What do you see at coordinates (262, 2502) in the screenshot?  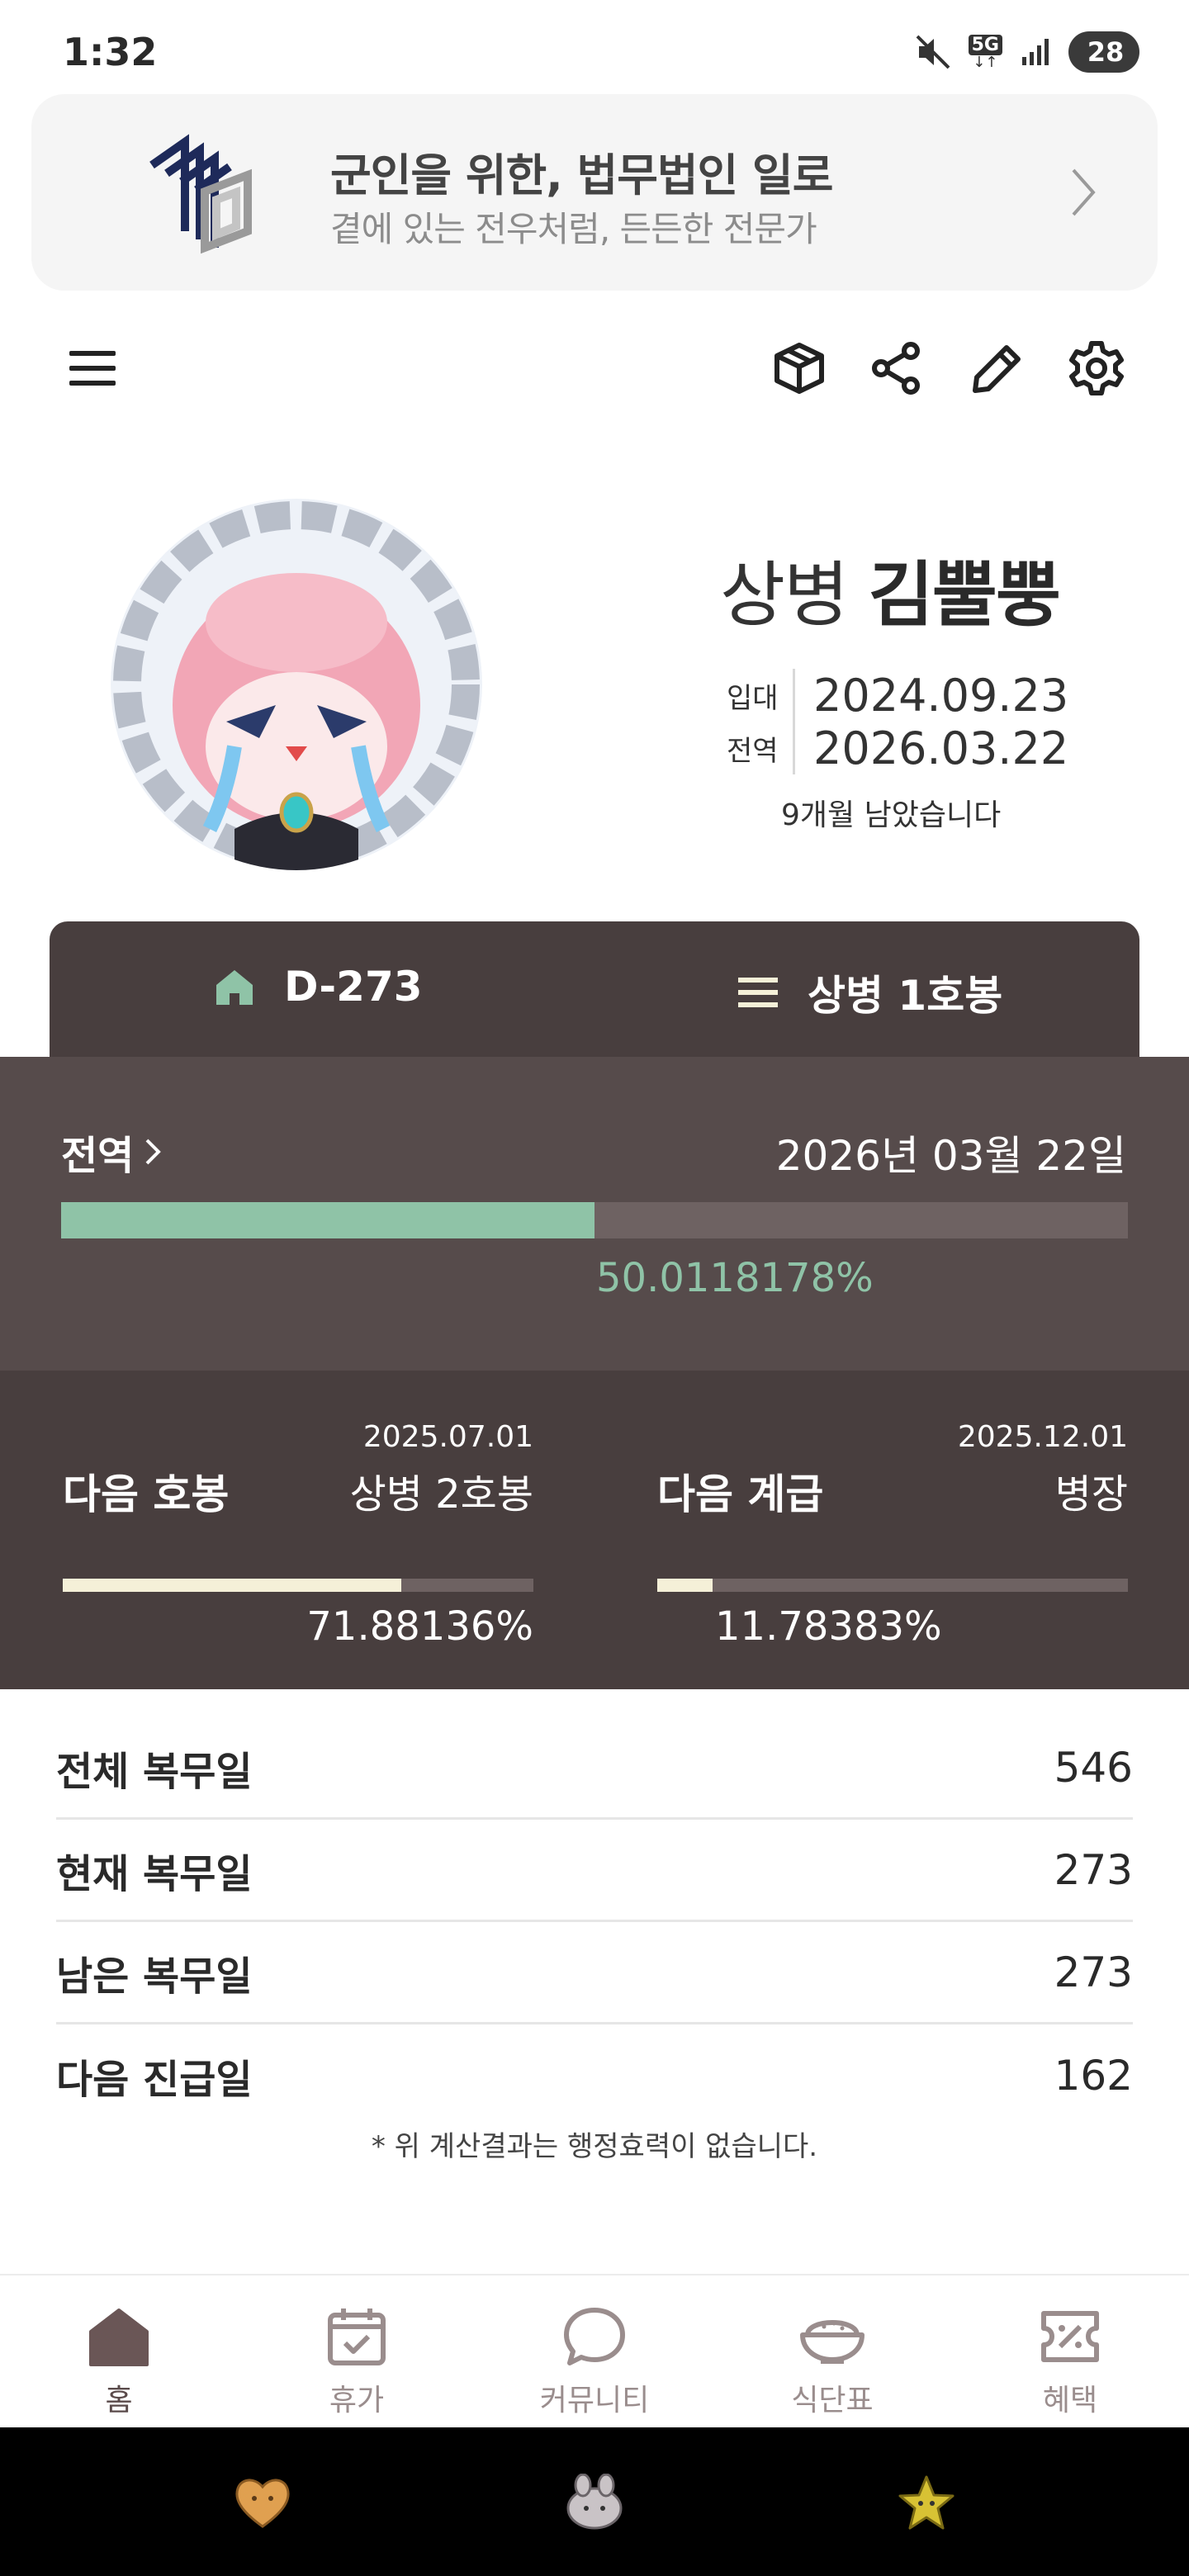 I see `heart-icon` at bounding box center [262, 2502].